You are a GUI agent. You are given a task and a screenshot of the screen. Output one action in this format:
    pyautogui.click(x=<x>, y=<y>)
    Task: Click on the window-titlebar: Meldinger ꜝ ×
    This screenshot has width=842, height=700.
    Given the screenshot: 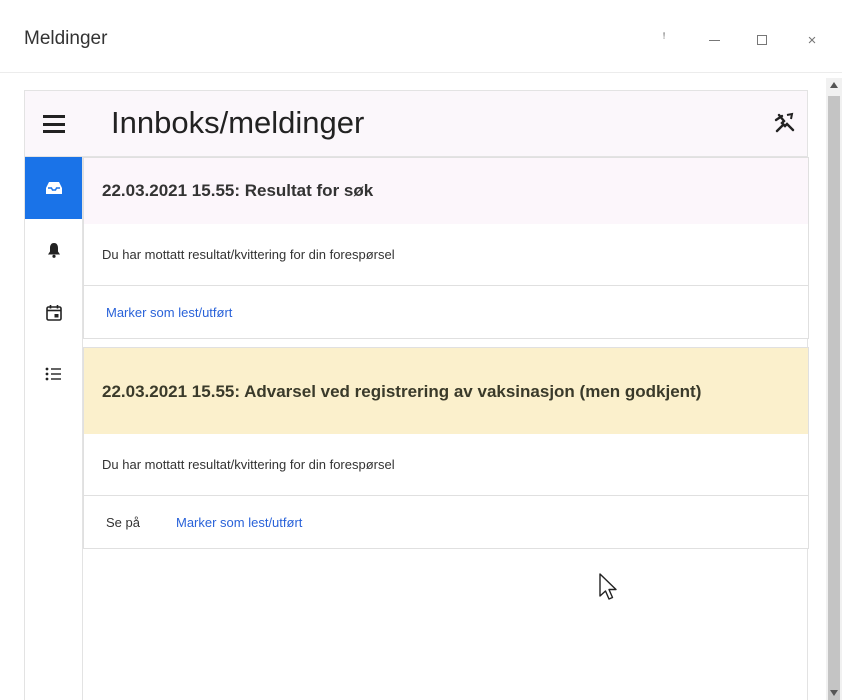 What is the action you would take?
    pyautogui.click(x=421, y=36)
    